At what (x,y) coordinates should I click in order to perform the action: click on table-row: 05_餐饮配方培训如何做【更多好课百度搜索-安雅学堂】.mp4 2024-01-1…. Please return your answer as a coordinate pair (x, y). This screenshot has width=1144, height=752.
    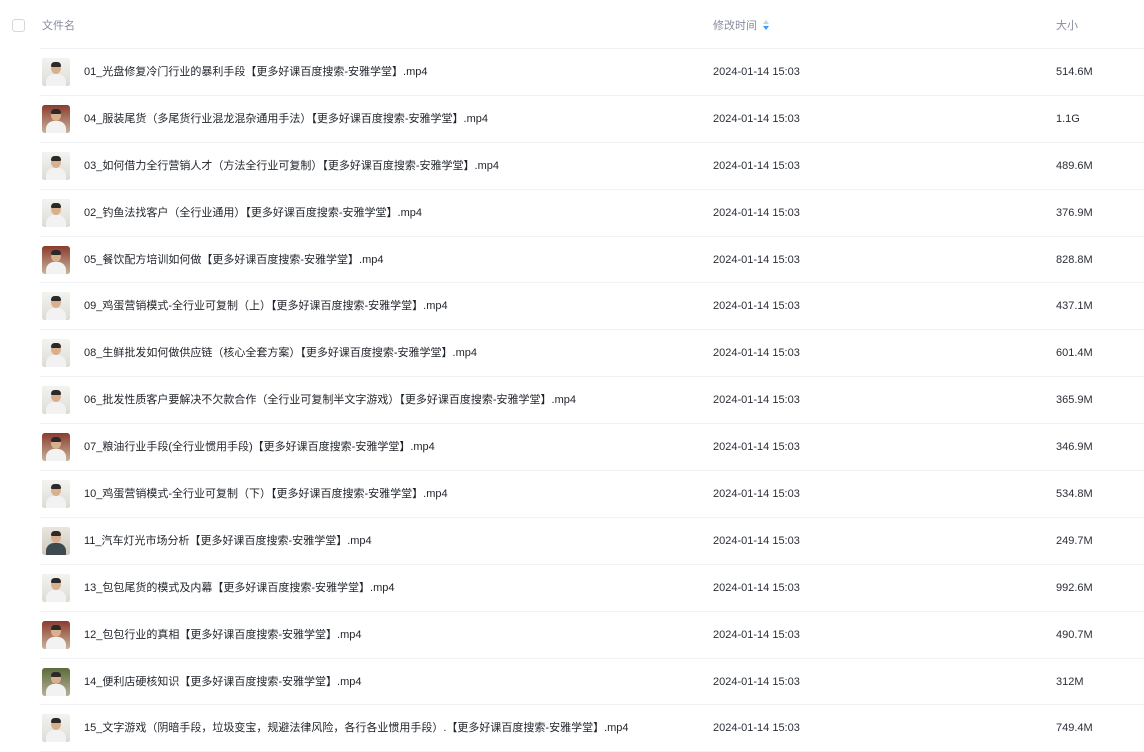
    Looking at the image, I should click on (592, 260).